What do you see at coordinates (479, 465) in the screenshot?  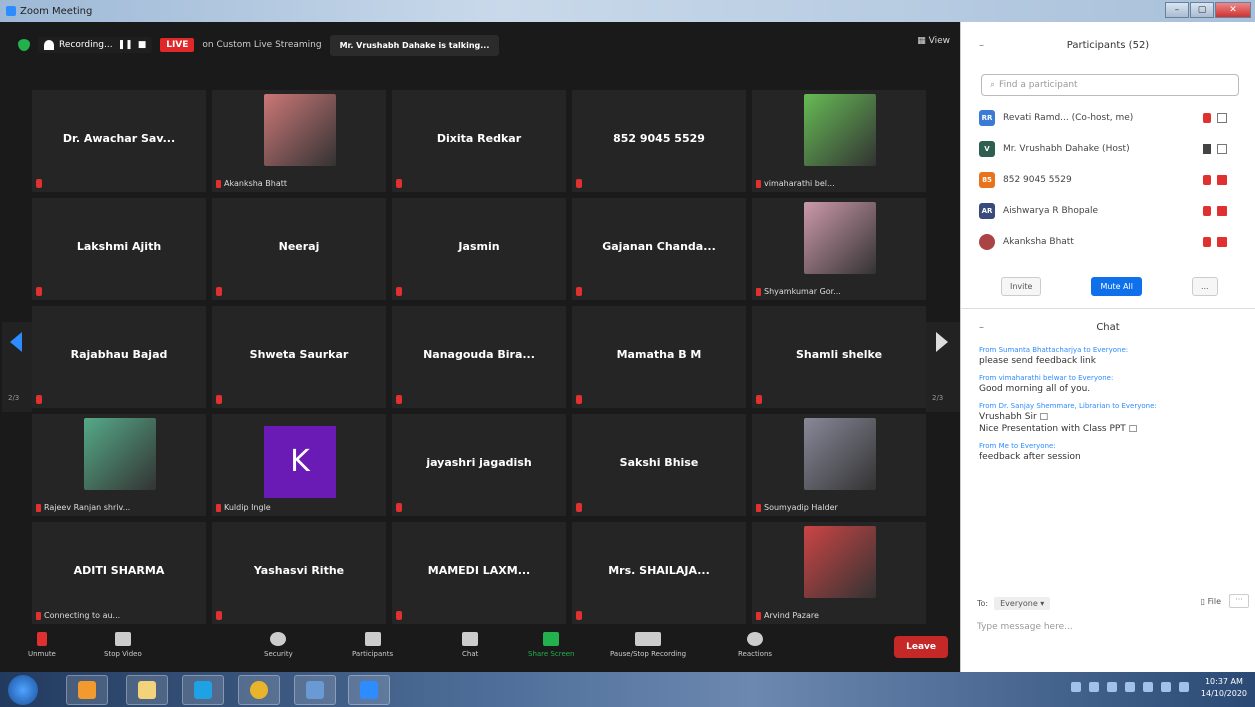 I see `participant-tile: jayashri jagadish` at bounding box center [479, 465].